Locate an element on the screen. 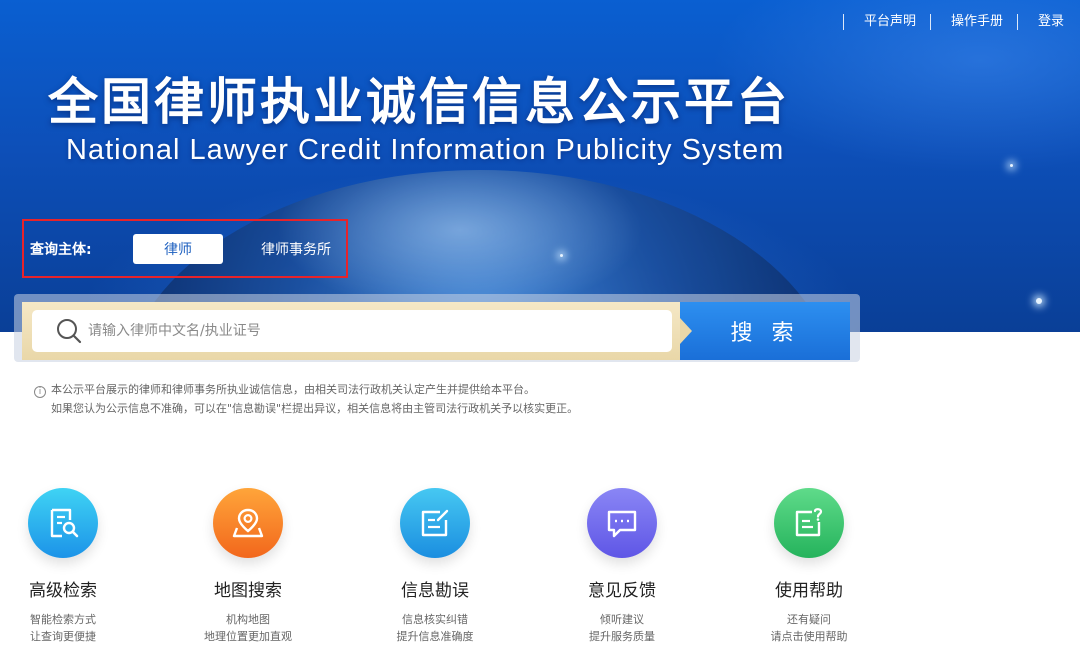  search-box is located at coordinates (352, 331).